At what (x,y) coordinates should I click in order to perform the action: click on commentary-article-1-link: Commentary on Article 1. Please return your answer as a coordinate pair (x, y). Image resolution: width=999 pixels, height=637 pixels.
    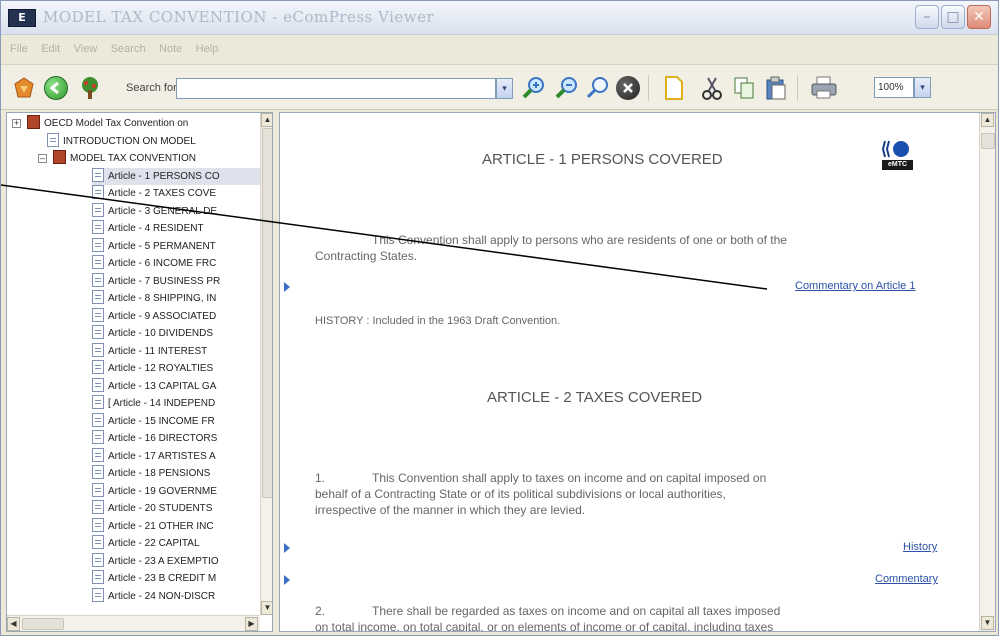
    Looking at the image, I should click on (855, 286).